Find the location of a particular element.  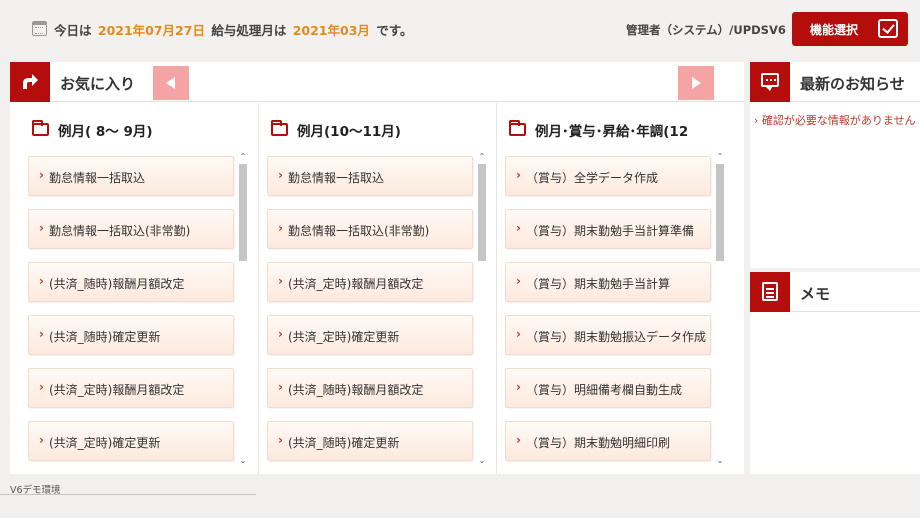

menu-item: › （賞与）期末勤勉明細印刷 is located at coordinates (608, 441).